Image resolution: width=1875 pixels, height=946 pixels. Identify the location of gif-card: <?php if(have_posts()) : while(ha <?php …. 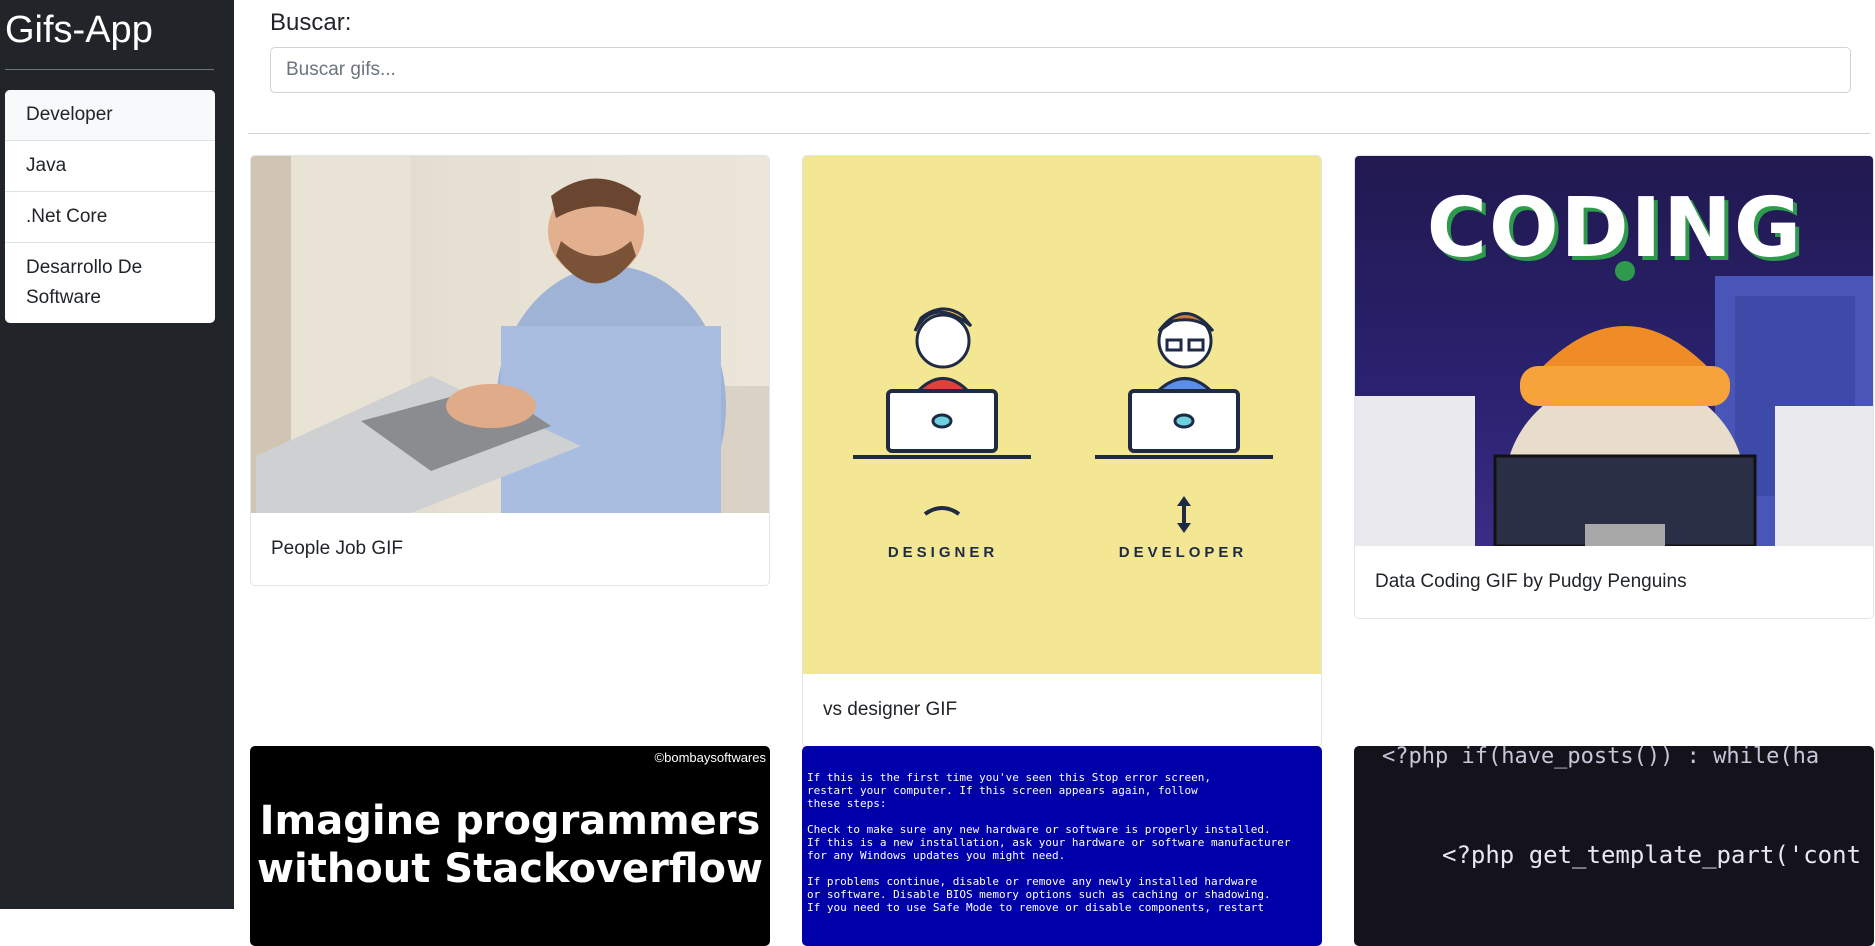
(1614, 846).